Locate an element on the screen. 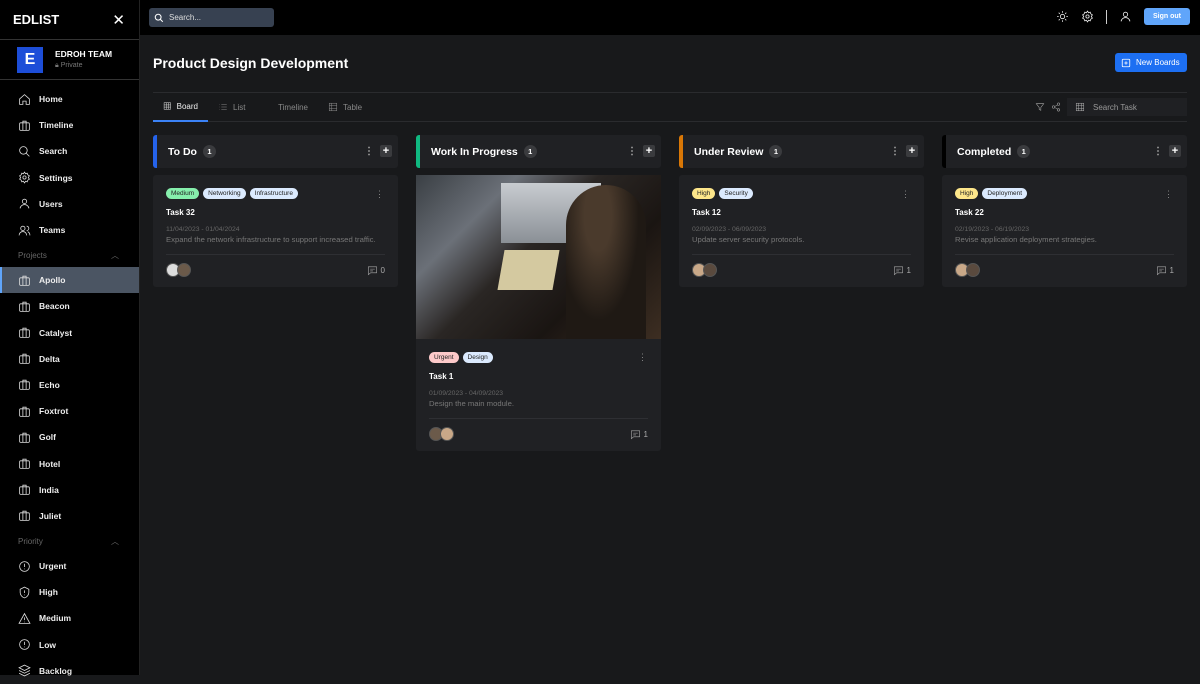 This screenshot has width=1200, height=684. divider is located at coordinates (1106, 17).